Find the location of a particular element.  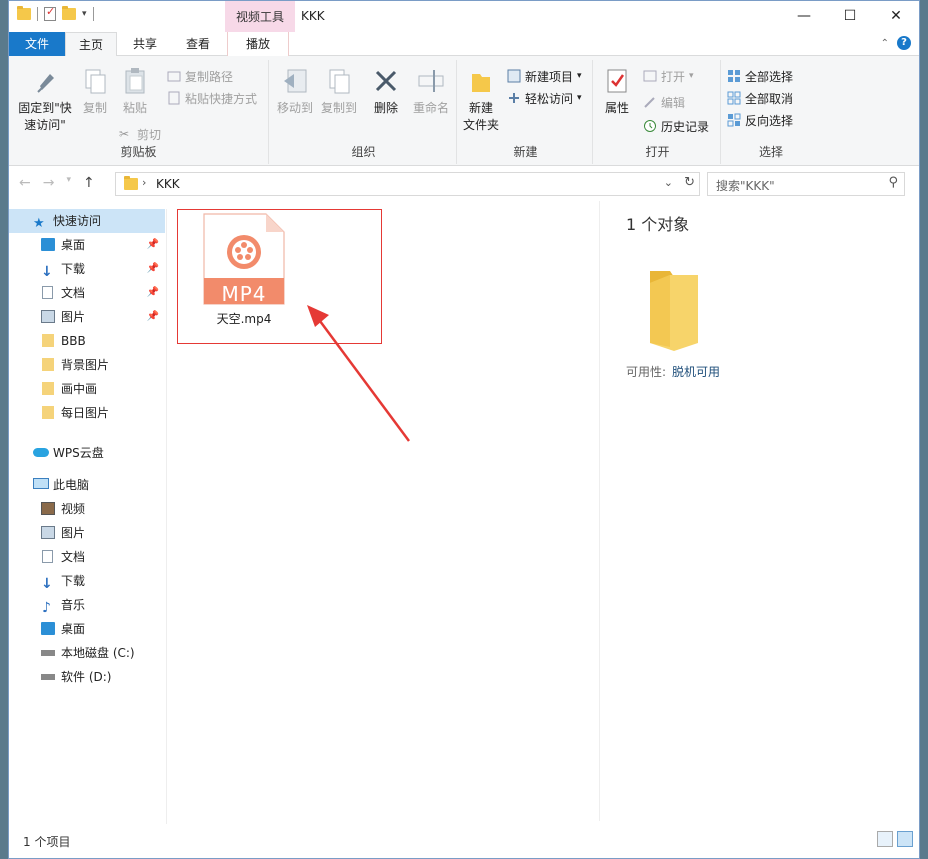

separator is located at coordinates (93, 14).